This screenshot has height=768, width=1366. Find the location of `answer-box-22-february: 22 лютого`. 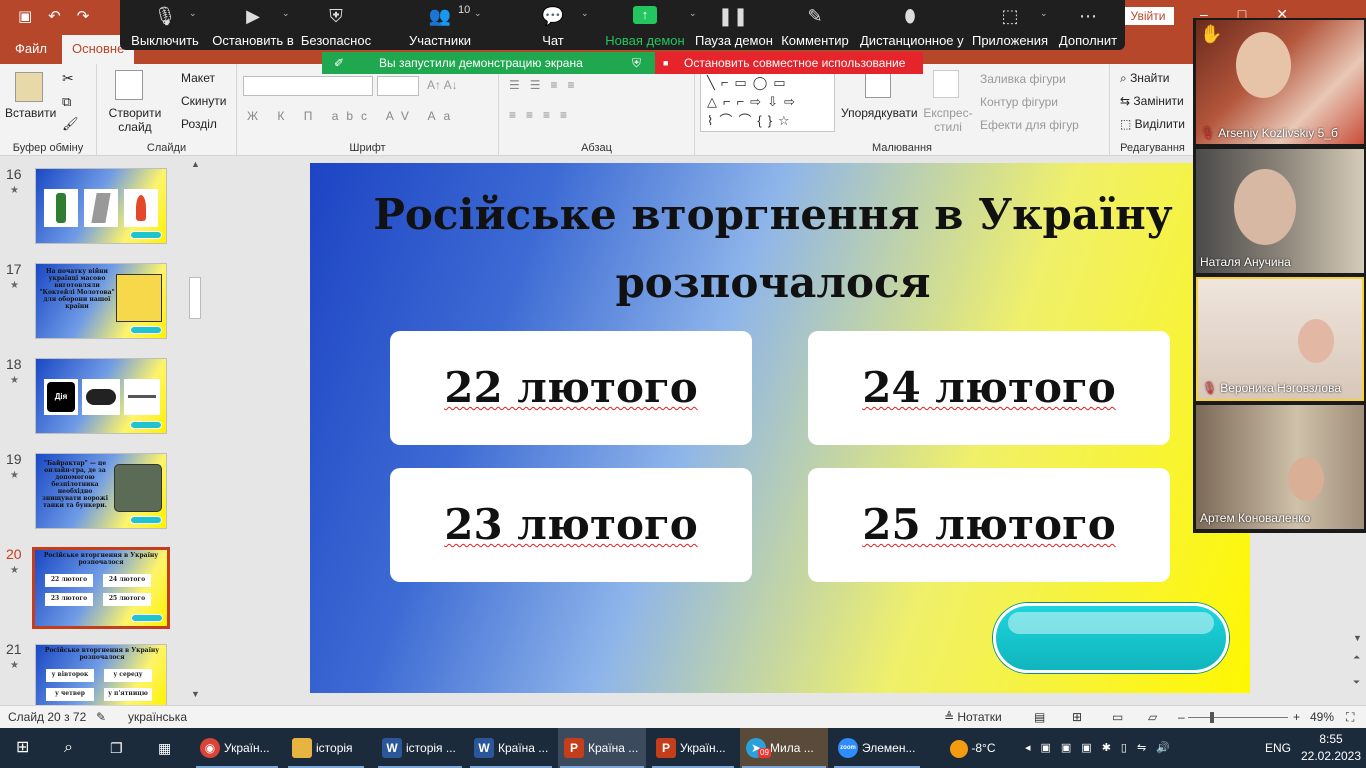

answer-box-22-february: 22 лютого is located at coordinates (571, 388).